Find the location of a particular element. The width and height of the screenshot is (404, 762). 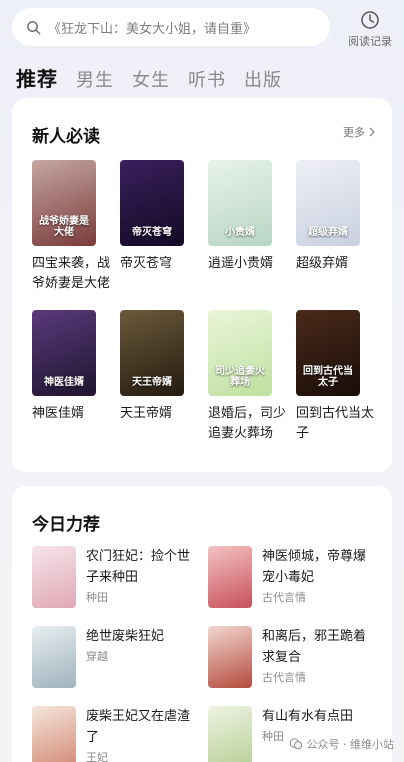

search-bar: 《狂龙下山：美女大小姐，请自重》 is located at coordinates (171, 27).